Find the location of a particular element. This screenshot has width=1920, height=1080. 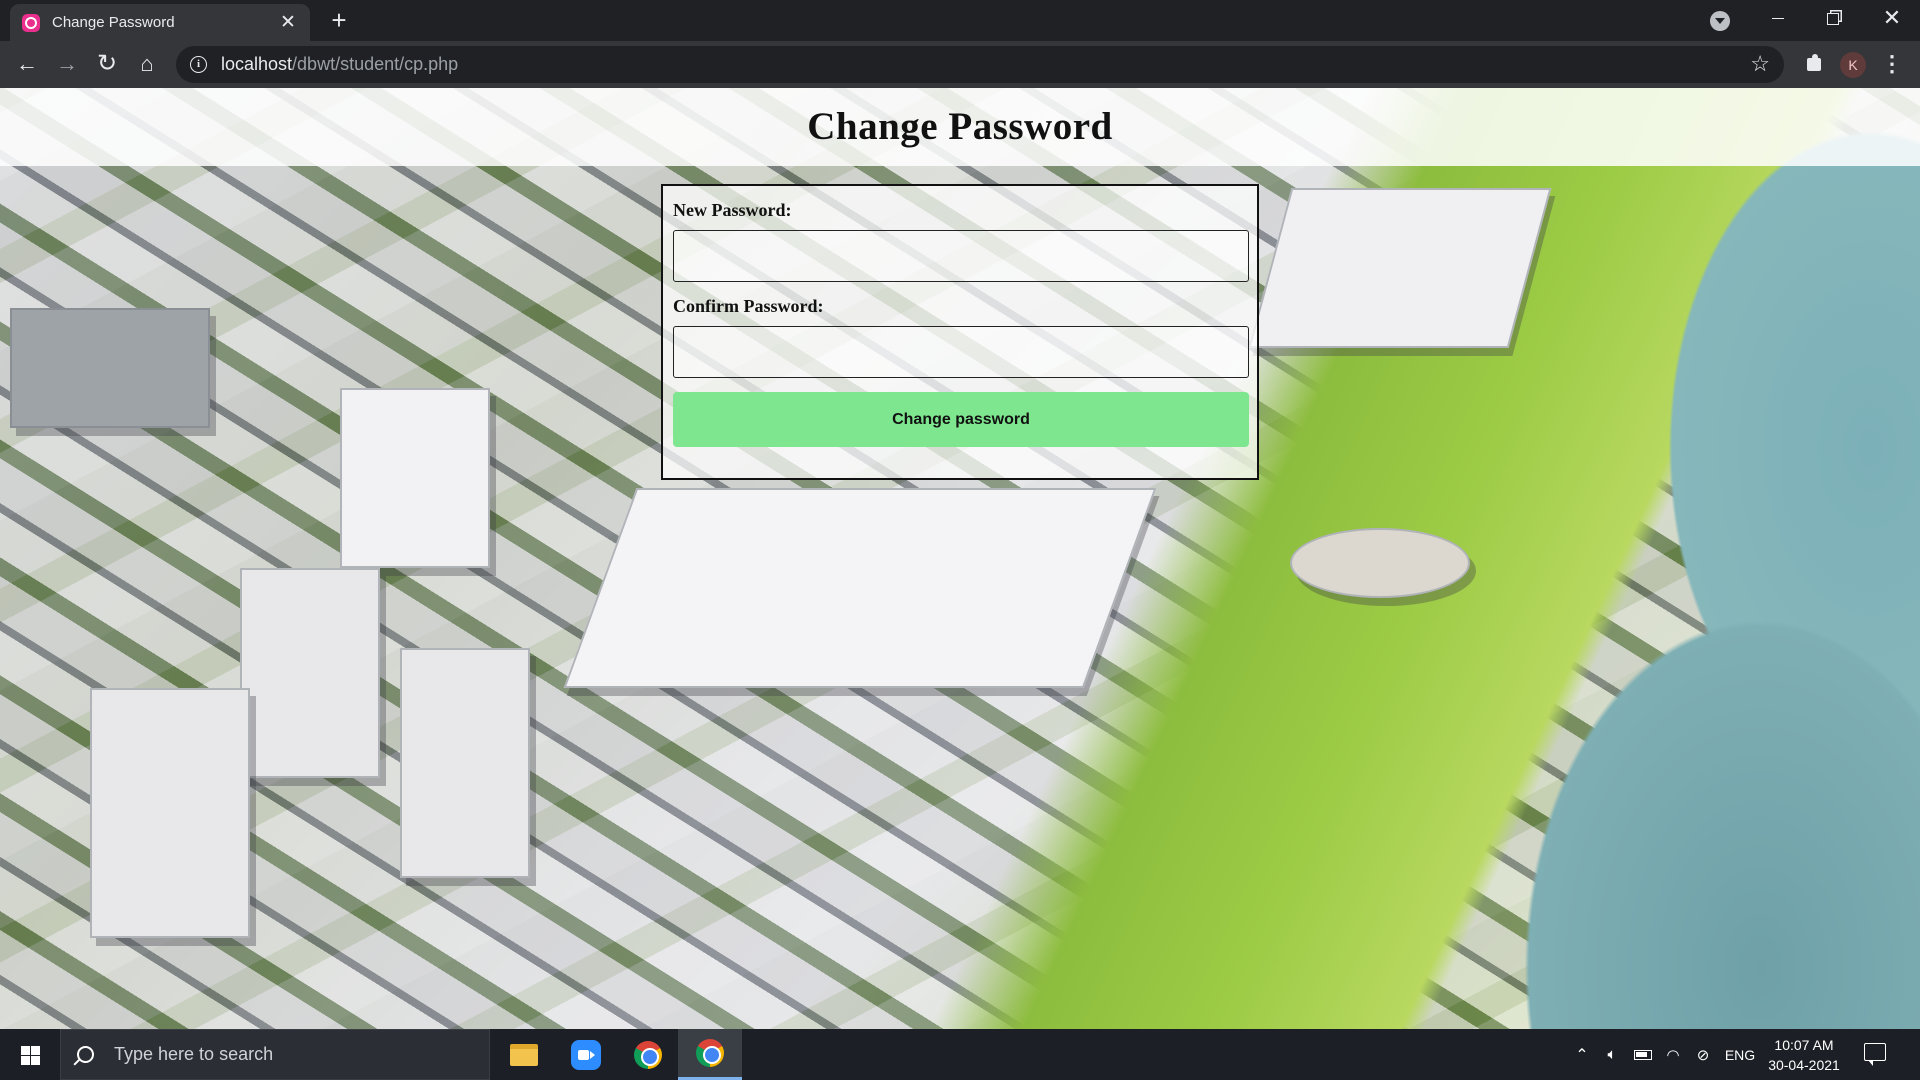

browser-tab: Change Password ✕ is located at coordinates (160, 22).